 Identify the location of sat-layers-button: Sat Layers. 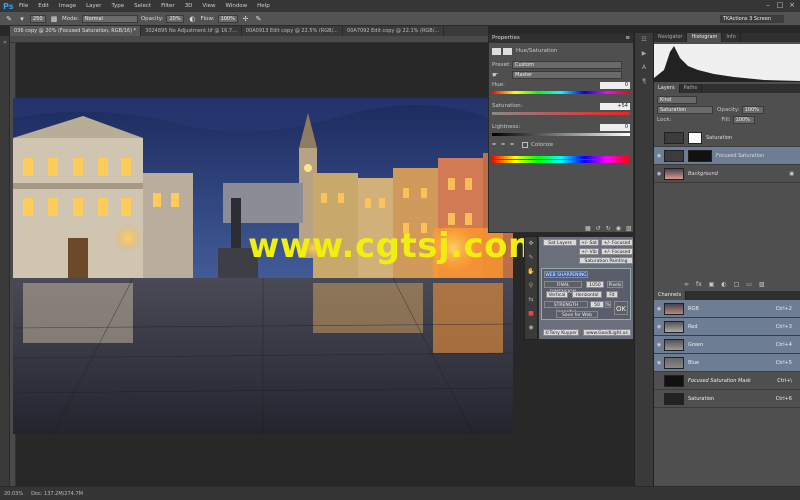
(560, 242).